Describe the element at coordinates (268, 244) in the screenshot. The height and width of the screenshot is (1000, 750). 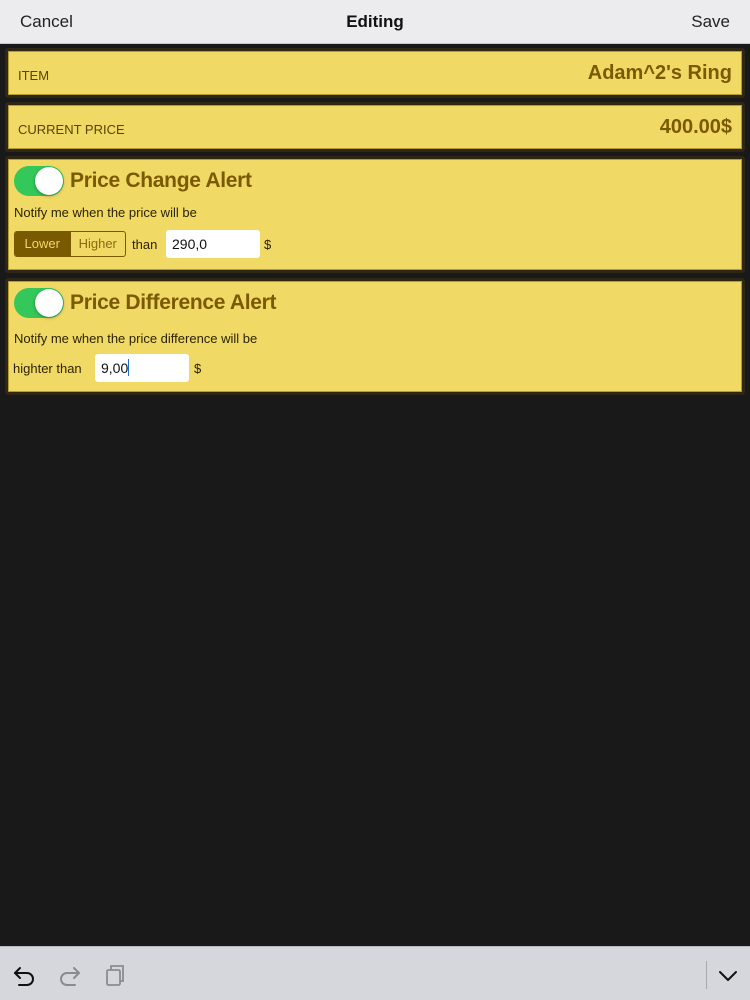
I see `price-change-currency: $` at that location.